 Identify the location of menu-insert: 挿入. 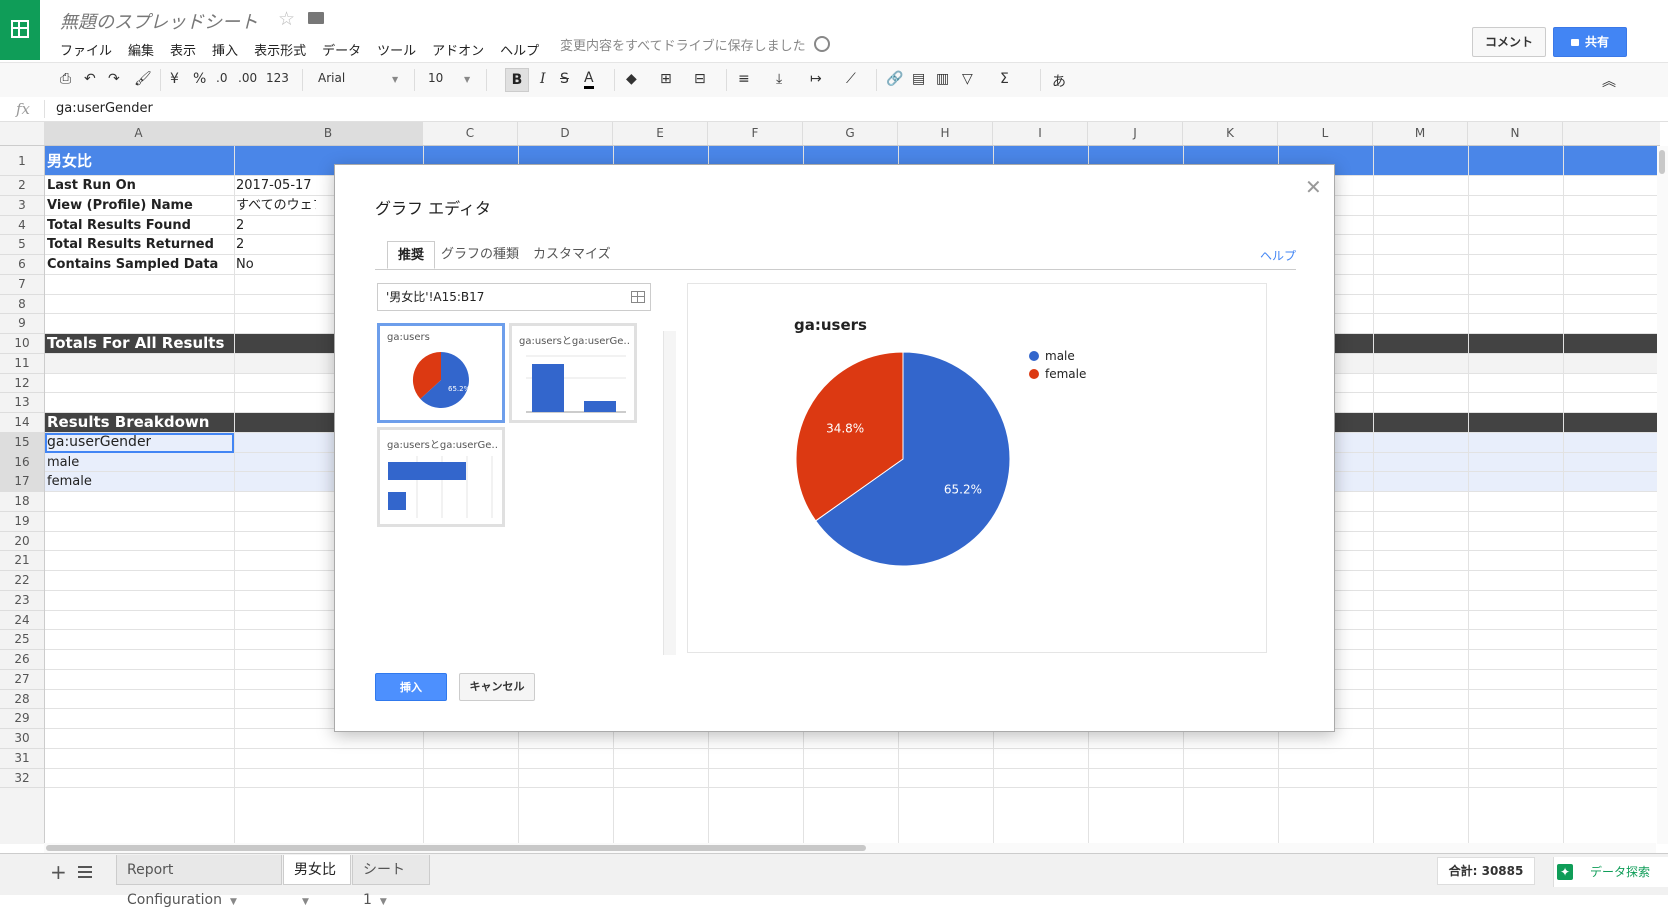
(225, 49).